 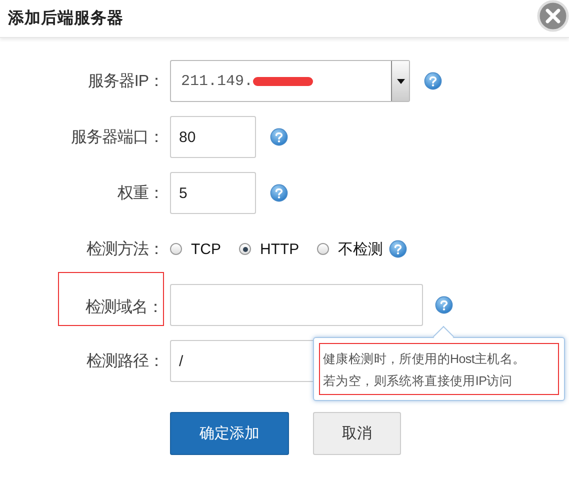 What do you see at coordinates (125, 362) in the screenshot?
I see `field-label: 检测路径：` at bounding box center [125, 362].